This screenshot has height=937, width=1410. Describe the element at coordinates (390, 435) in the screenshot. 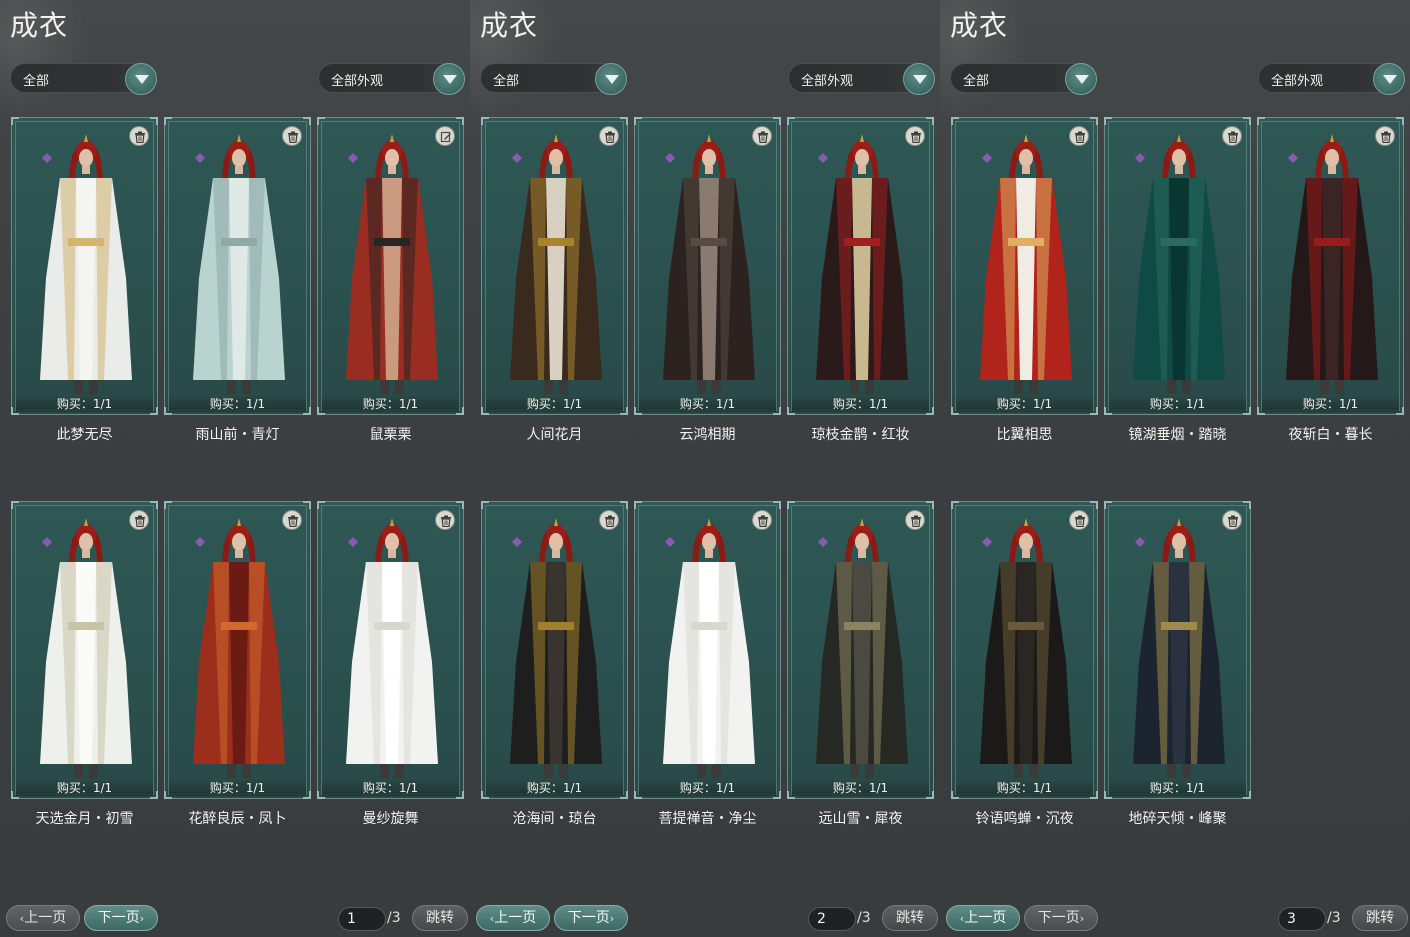

I see `outfit-name: 鼠栗栗` at that location.